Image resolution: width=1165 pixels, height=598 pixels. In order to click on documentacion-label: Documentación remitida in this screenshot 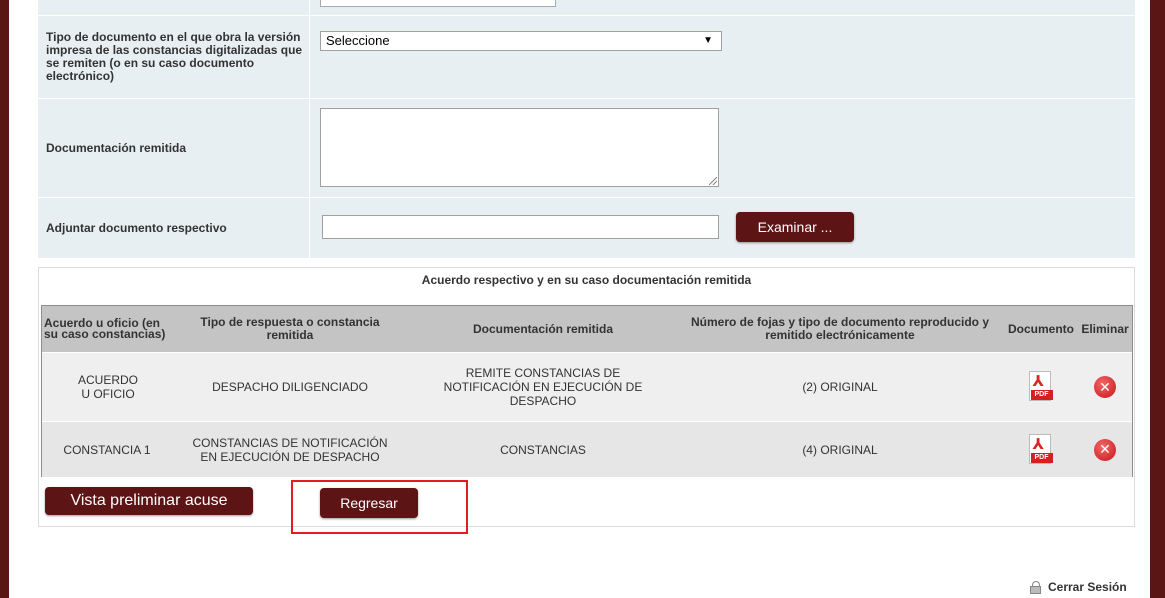, I will do `click(174, 148)`.